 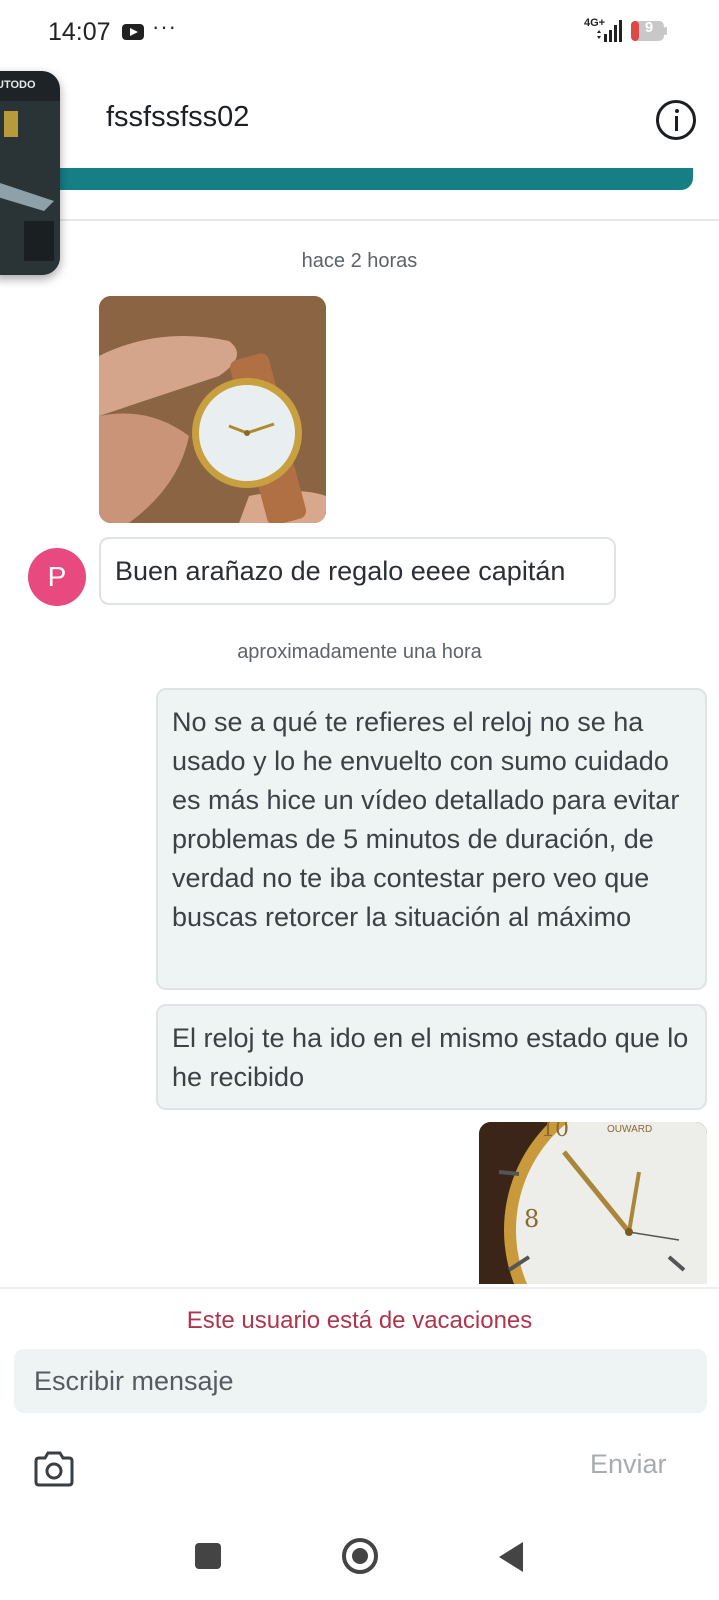 I want to click on pip-video-window: UTODO, so click(x=30, y=173).